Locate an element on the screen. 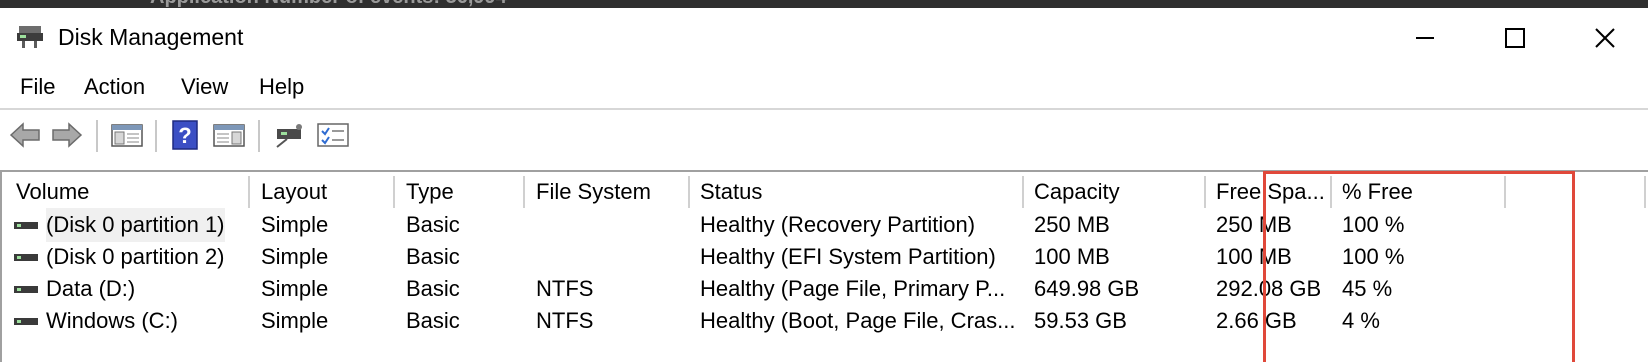 This screenshot has width=1648, height=362. maximize-button is located at coordinates (1515, 38).